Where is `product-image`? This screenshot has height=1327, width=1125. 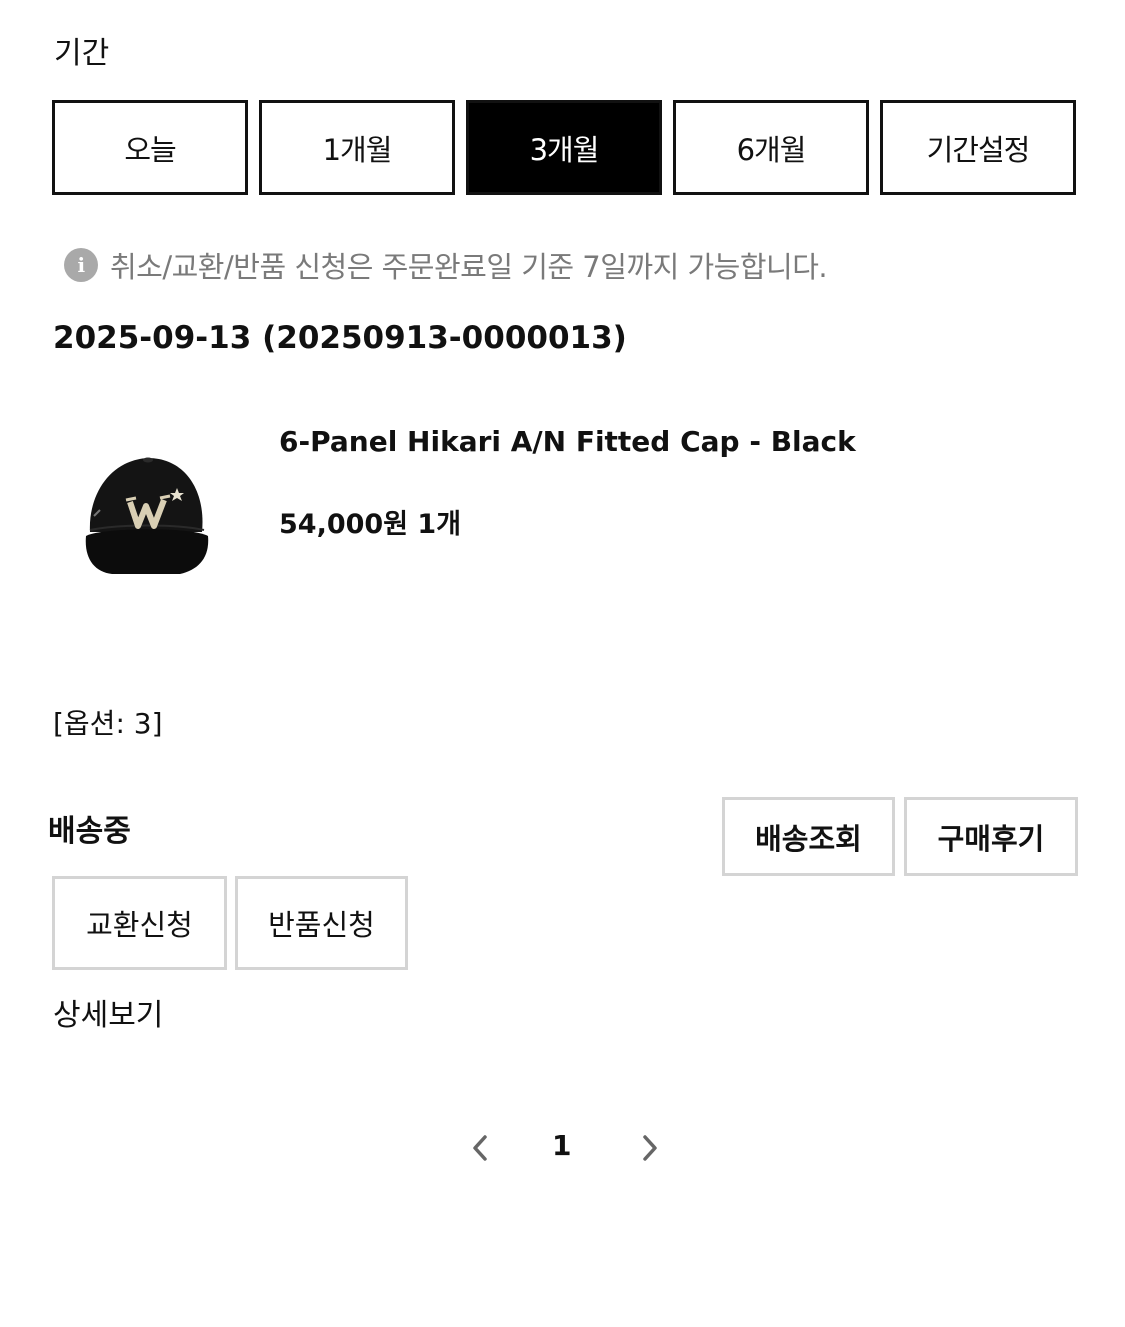
product-image is located at coordinates (147, 512).